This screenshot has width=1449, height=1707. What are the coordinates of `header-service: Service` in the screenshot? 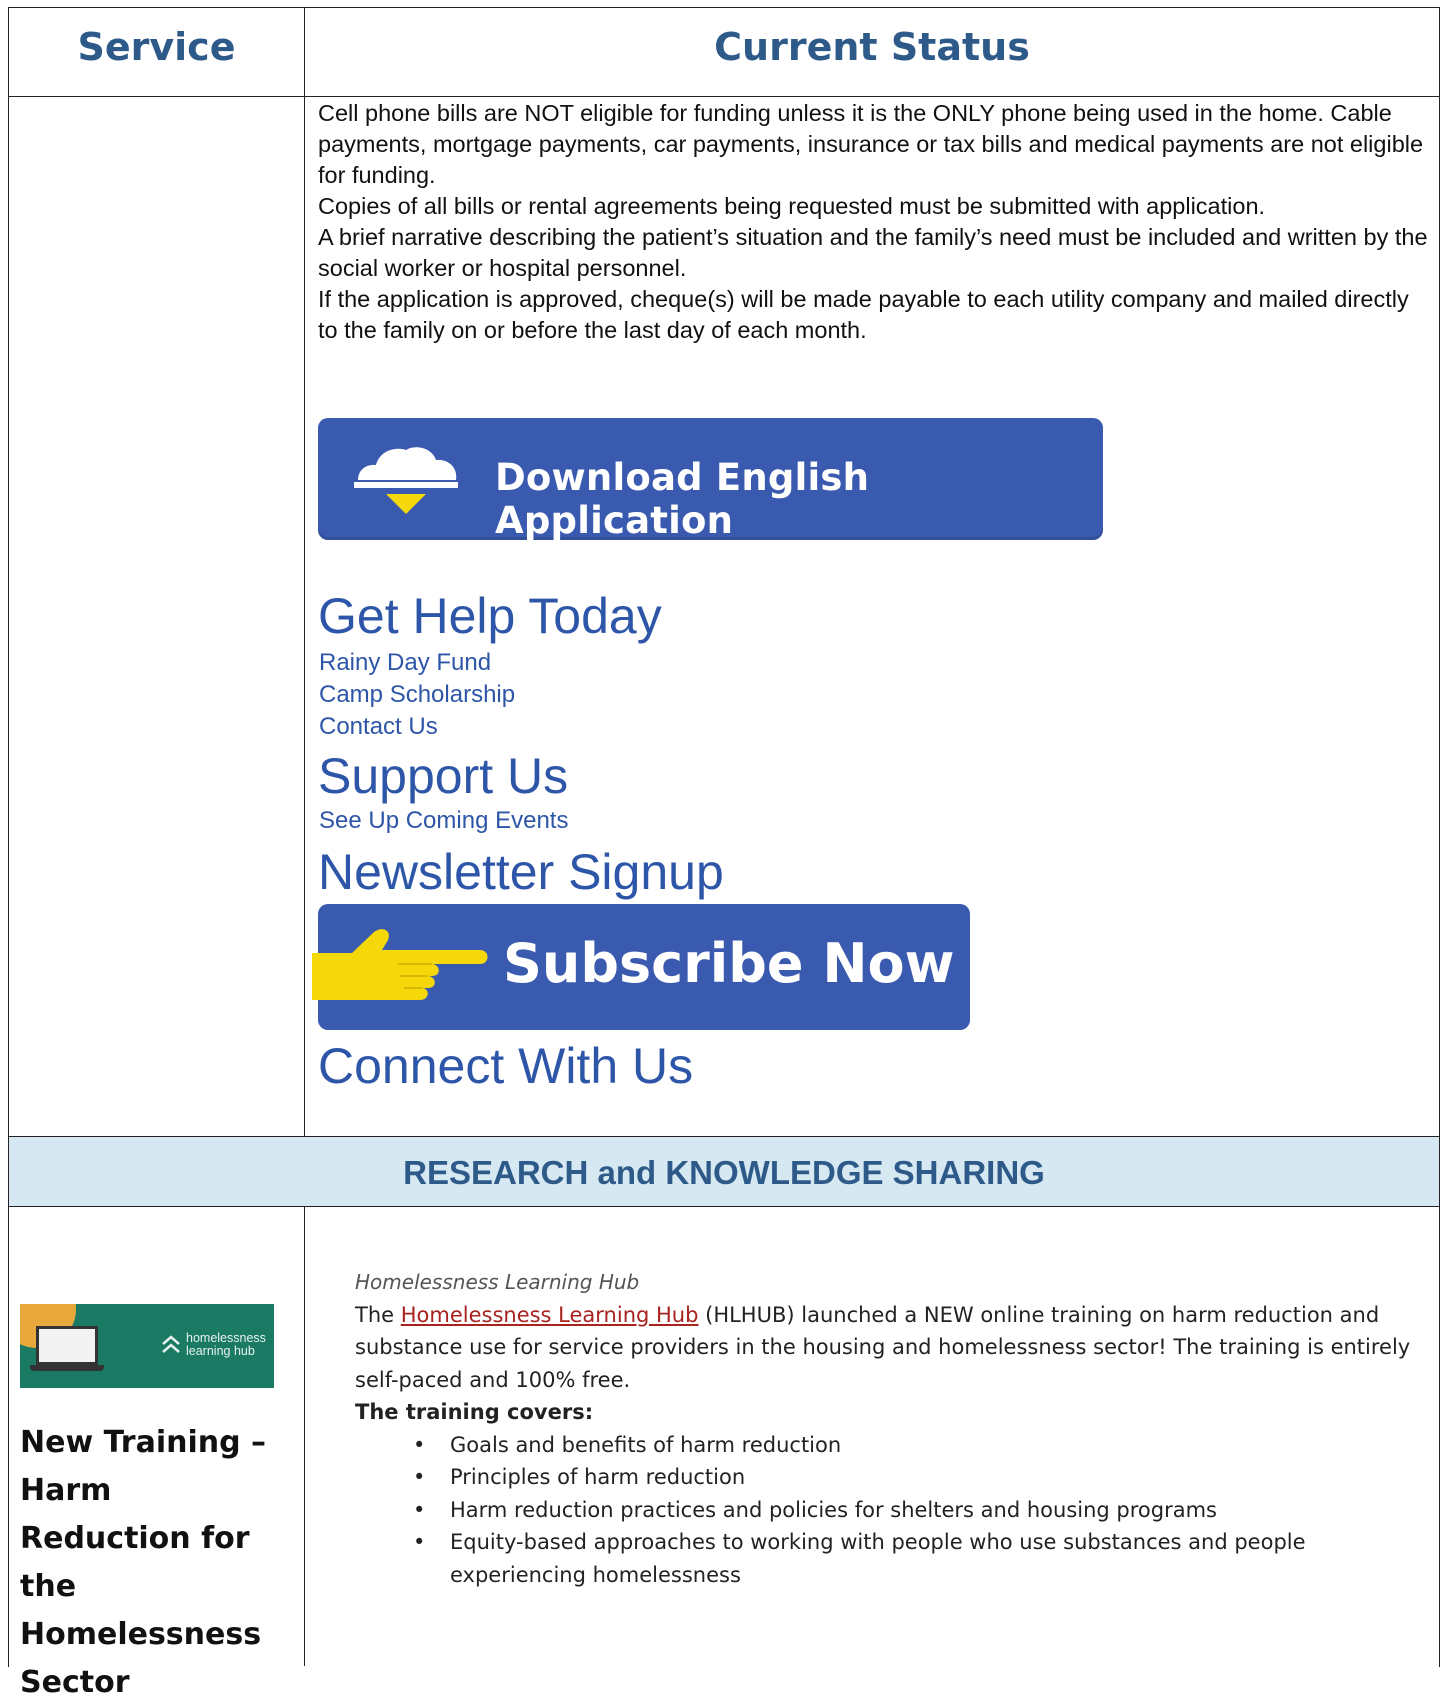 It's located at (156, 47).